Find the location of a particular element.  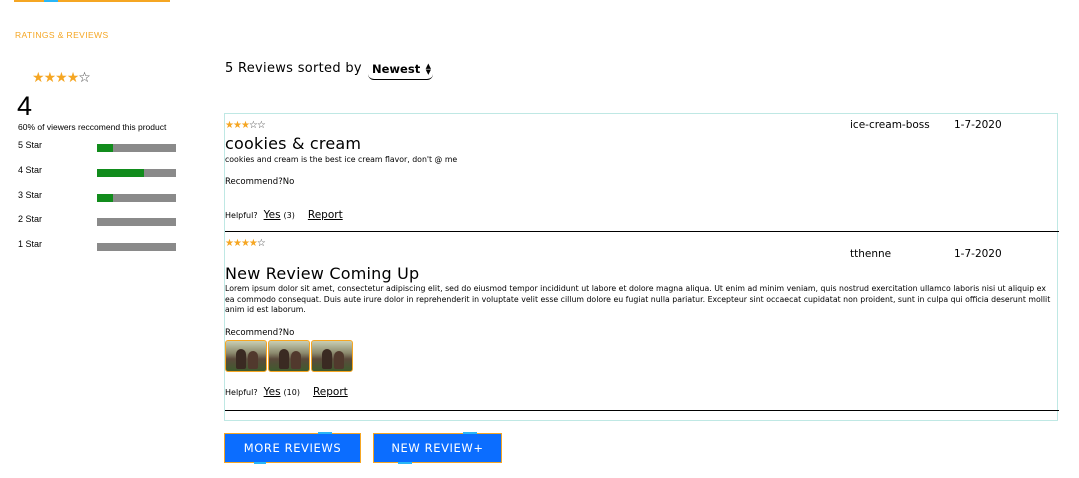

helpful-row: Helpful? Yes (10) Report is located at coordinates (286, 392).